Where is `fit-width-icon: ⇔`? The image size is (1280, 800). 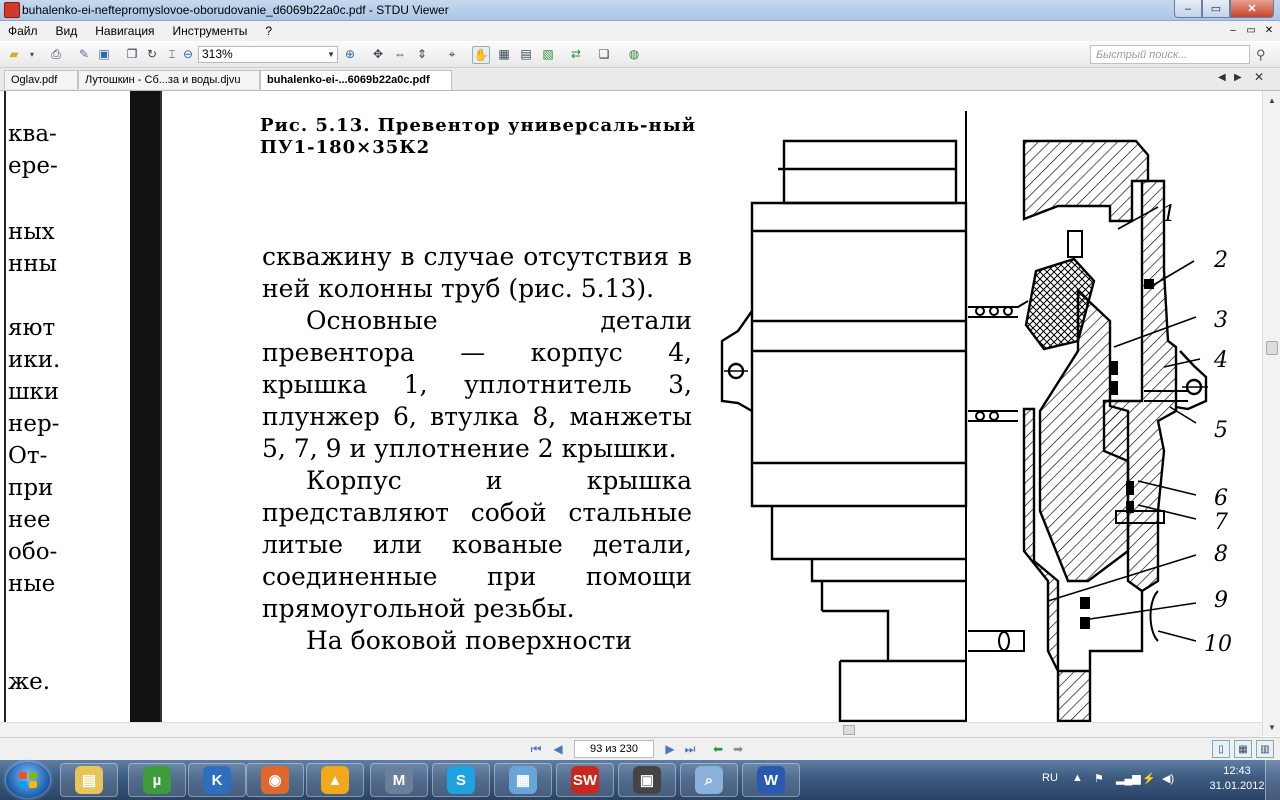 fit-width-icon: ⇔ is located at coordinates (400, 54).